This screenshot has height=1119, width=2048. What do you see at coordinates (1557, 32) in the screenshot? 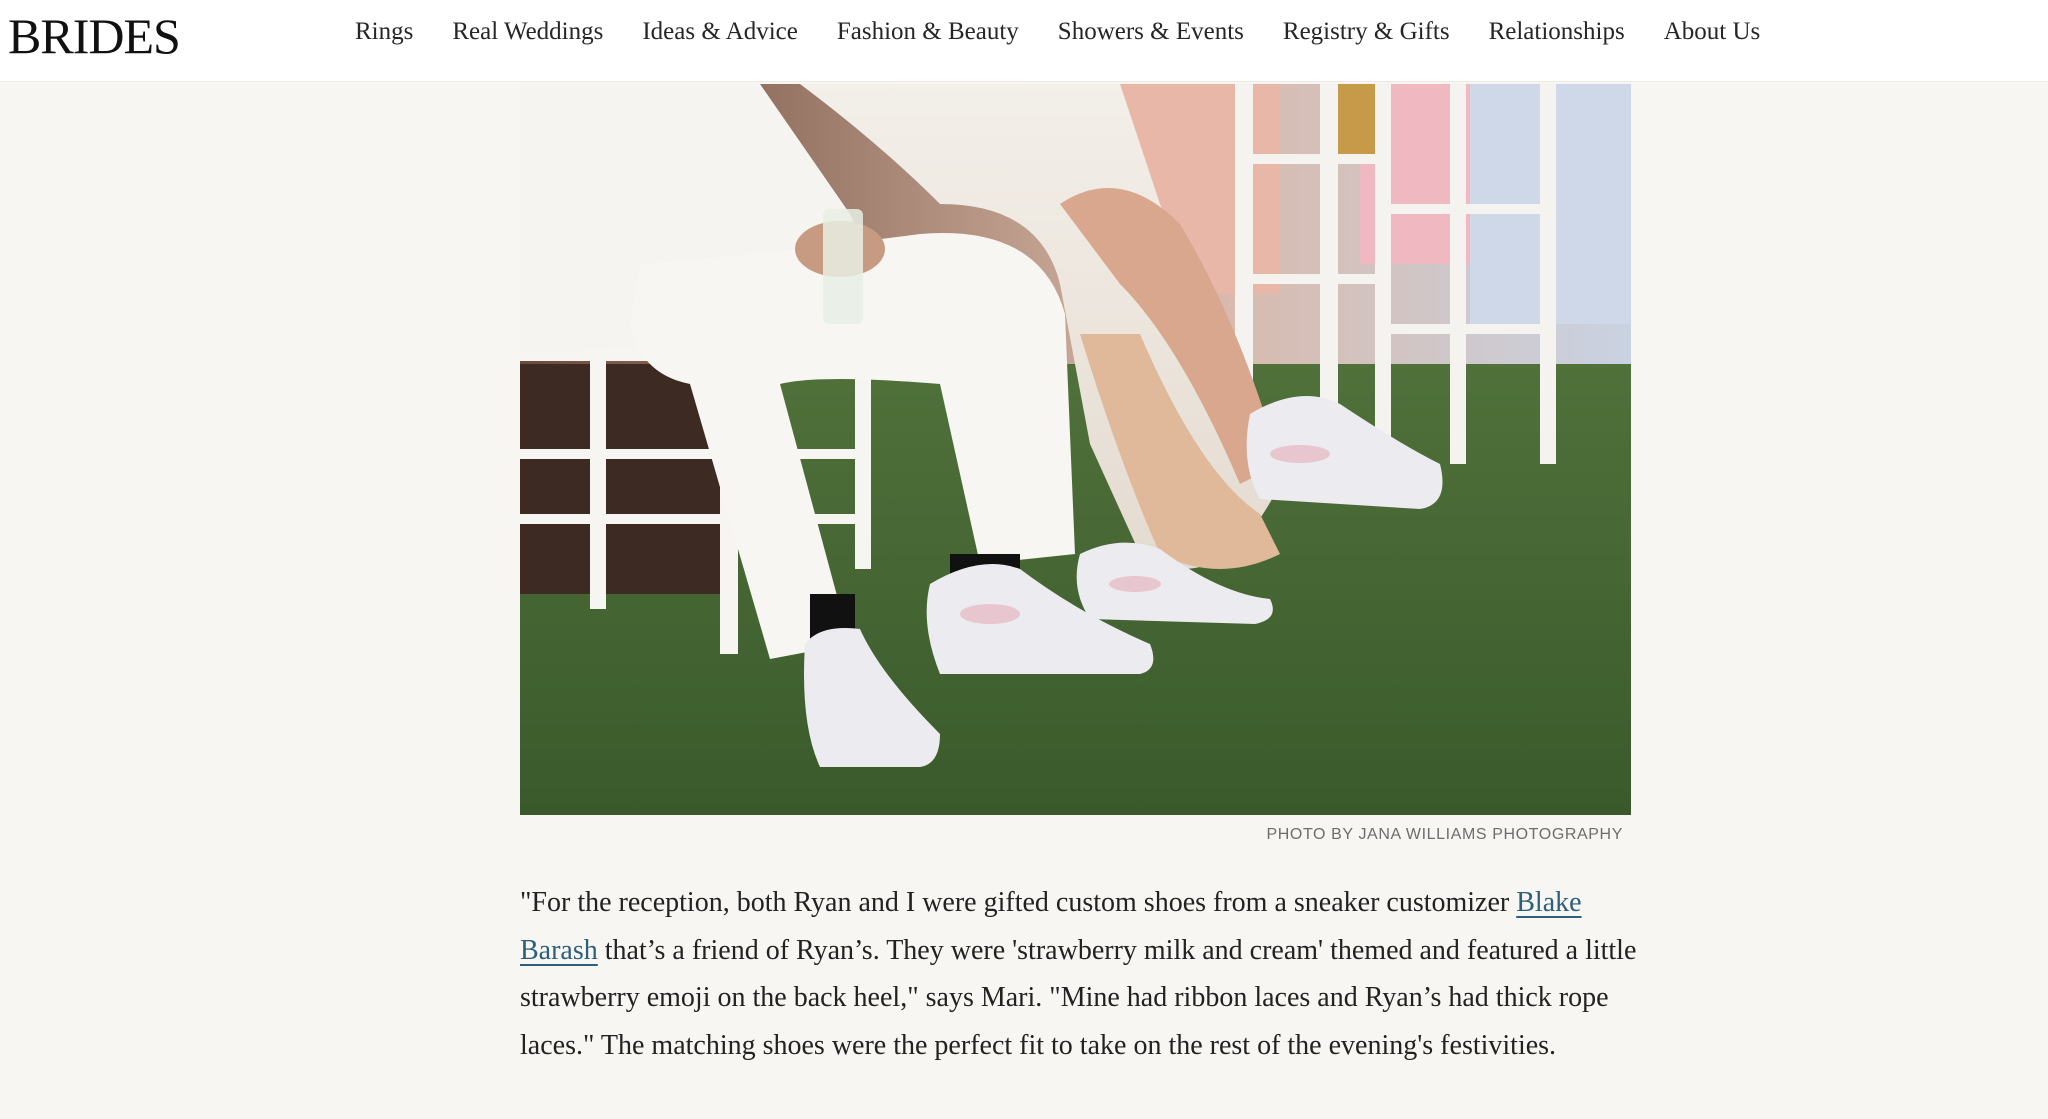
I see `nav-item-relationships: Relationships` at bounding box center [1557, 32].